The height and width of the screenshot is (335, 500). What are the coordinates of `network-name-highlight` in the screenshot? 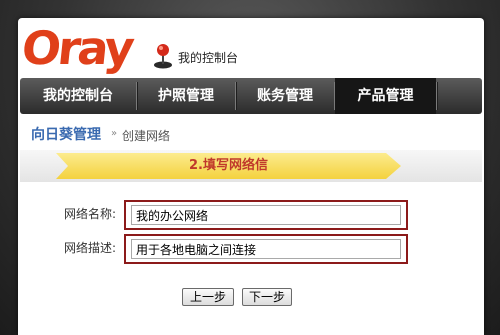 It's located at (266, 215).